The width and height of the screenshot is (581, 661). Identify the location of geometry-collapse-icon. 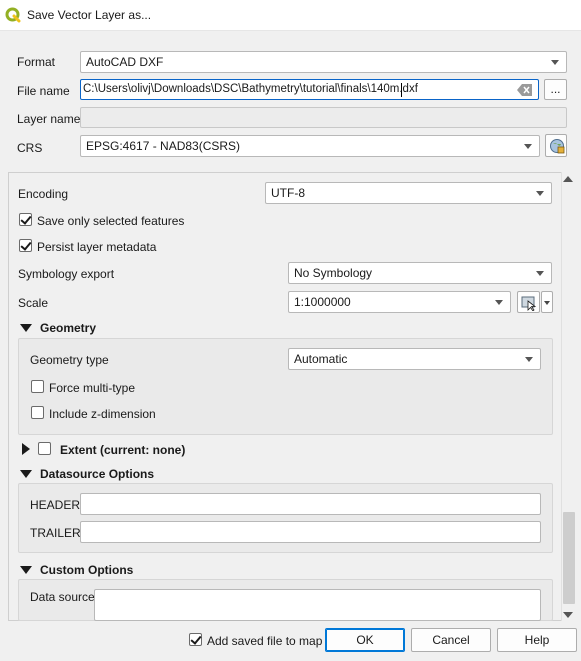
(26, 328).